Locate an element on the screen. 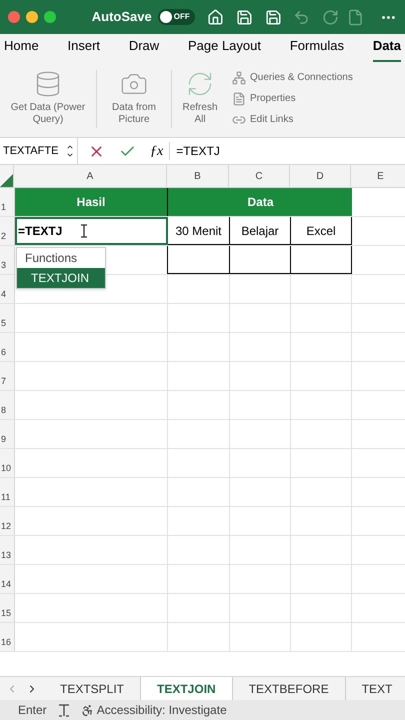  edit-links-button: Edit Links is located at coordinates (292, 119).